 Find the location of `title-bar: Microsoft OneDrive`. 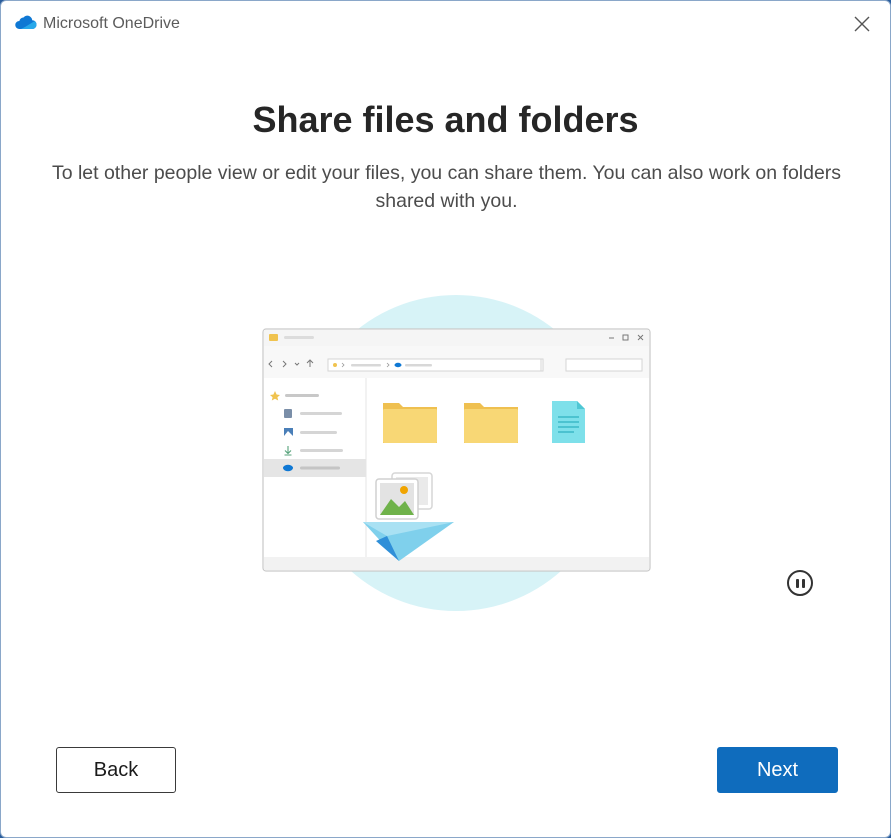

title-bar: Microsoft OneDrive is located at coordinates (445, 24).